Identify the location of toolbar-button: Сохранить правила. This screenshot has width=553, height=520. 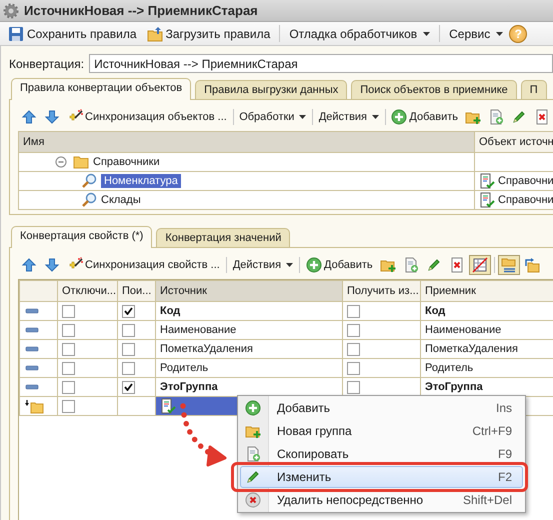
(72, 34).